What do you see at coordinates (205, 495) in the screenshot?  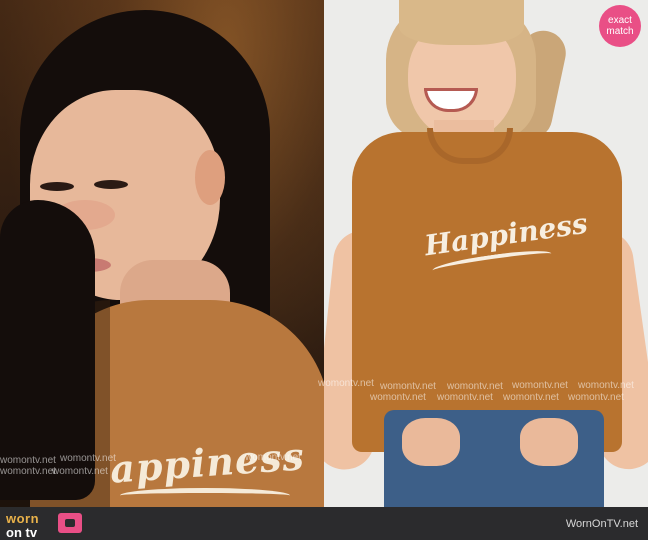 I see `left-shirt-swoosh` at bounding box center [205, 495].